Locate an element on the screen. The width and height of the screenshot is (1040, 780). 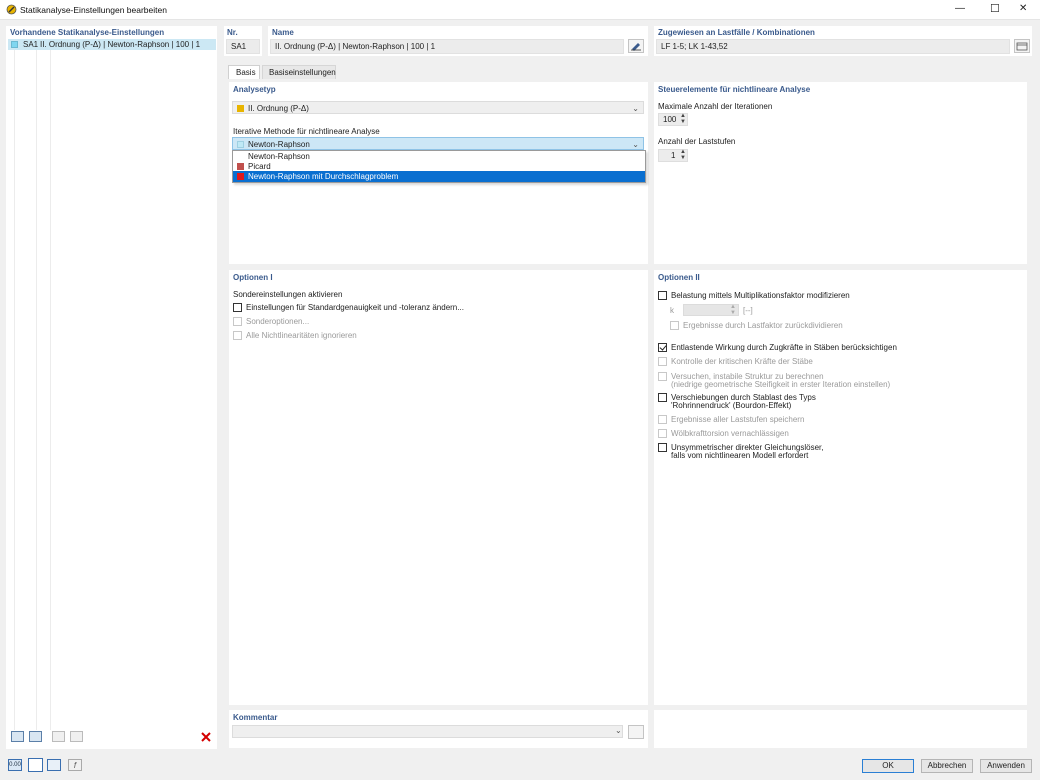
tab-basiseinstellungen-label: Basiseinstellungen is located at coordinates (302, 72).